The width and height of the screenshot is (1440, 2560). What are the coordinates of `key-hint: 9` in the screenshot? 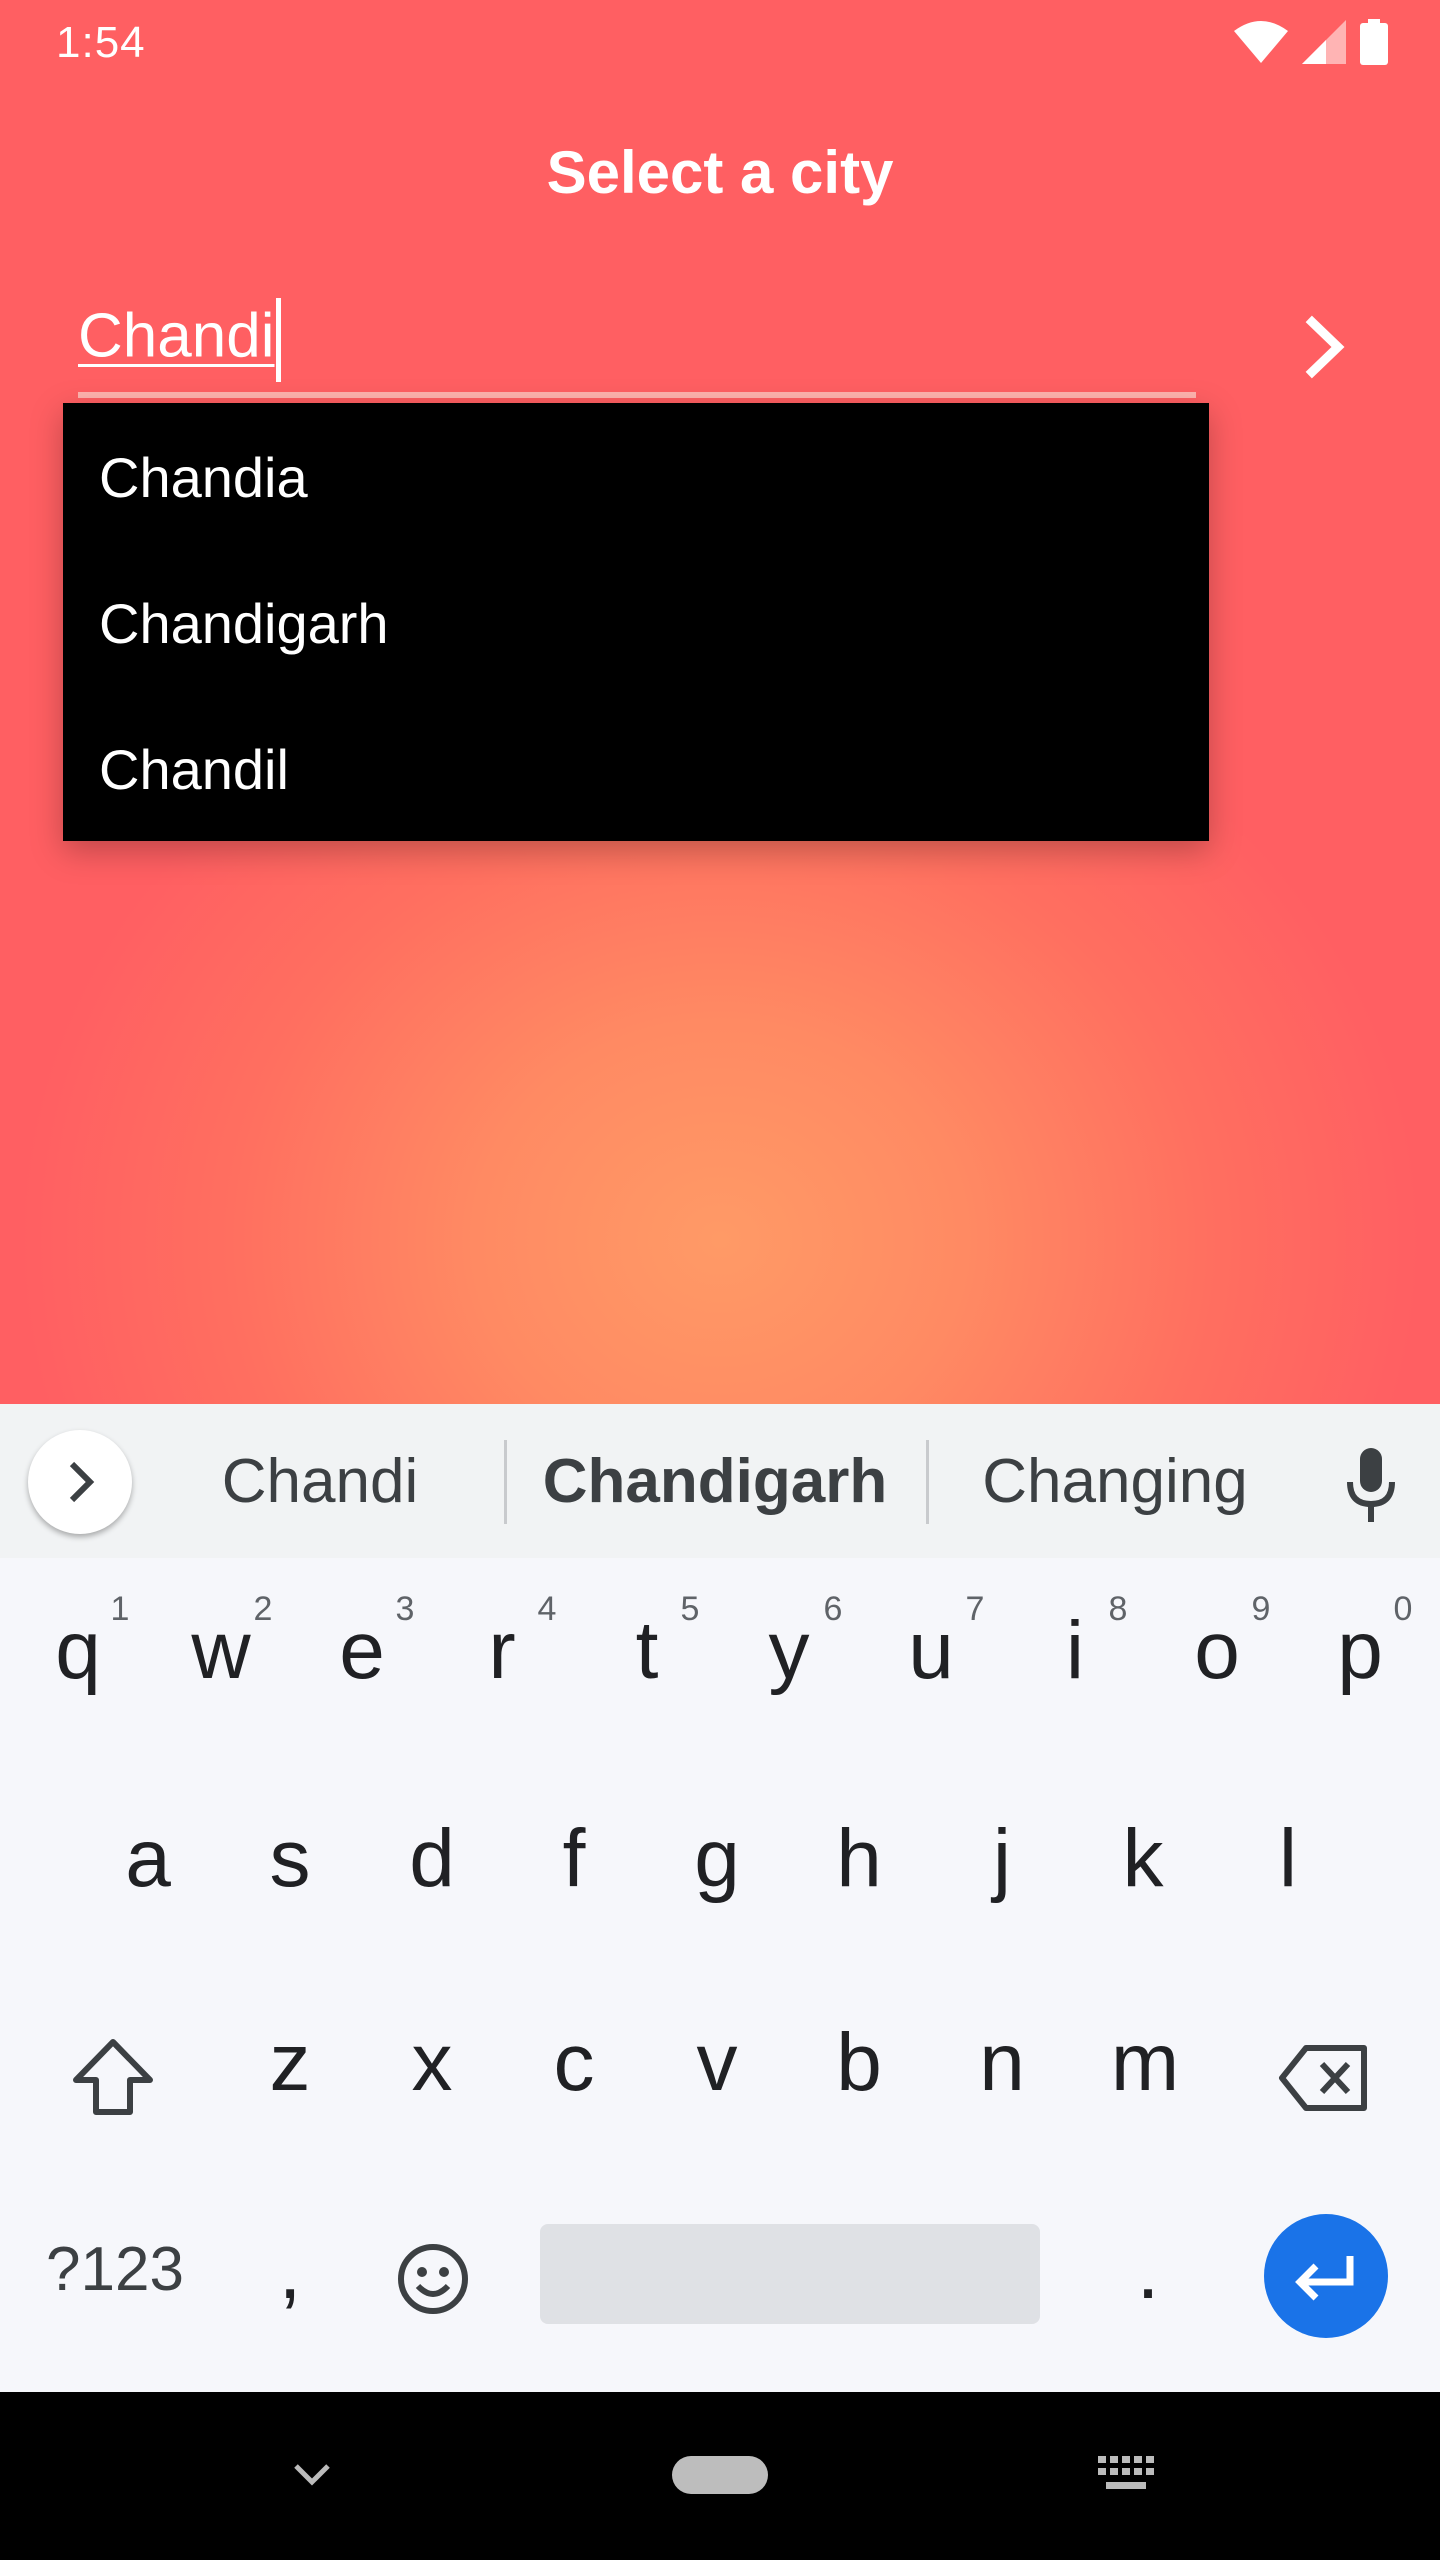 It's located at (1261, 1609).